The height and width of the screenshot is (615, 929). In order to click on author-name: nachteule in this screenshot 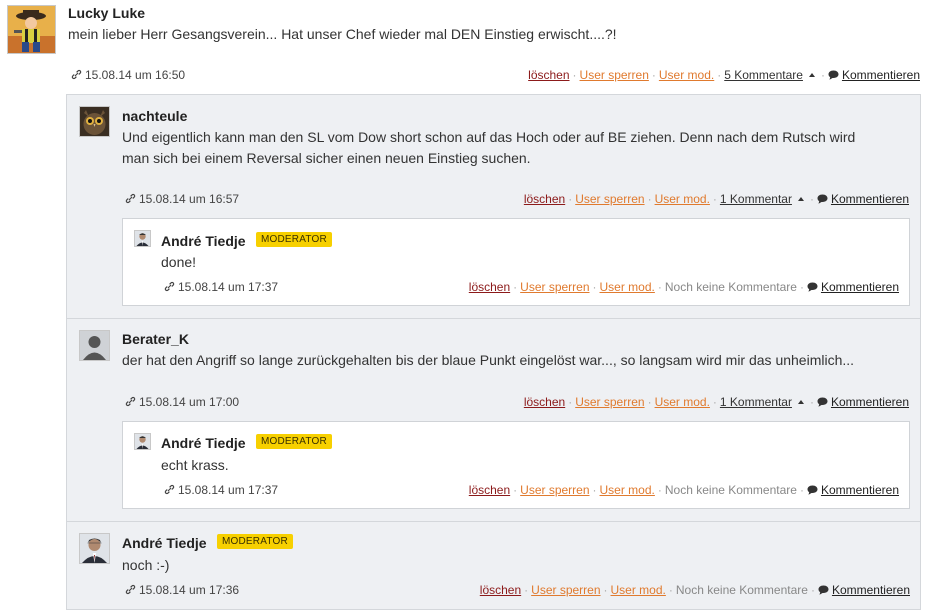, I will do `click(154, 116)`.